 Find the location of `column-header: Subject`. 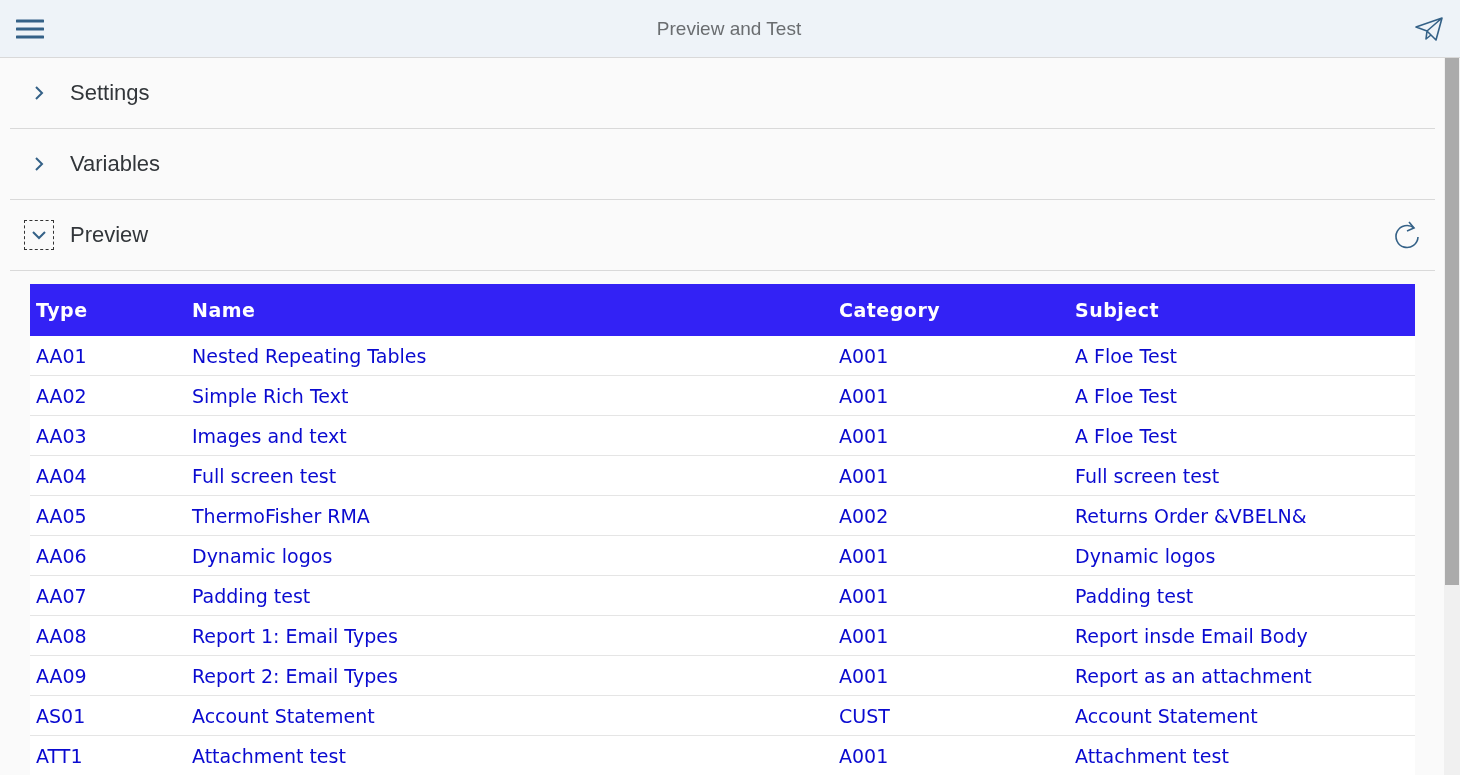

column-header: Subject is located at coordinates (1242, 310).